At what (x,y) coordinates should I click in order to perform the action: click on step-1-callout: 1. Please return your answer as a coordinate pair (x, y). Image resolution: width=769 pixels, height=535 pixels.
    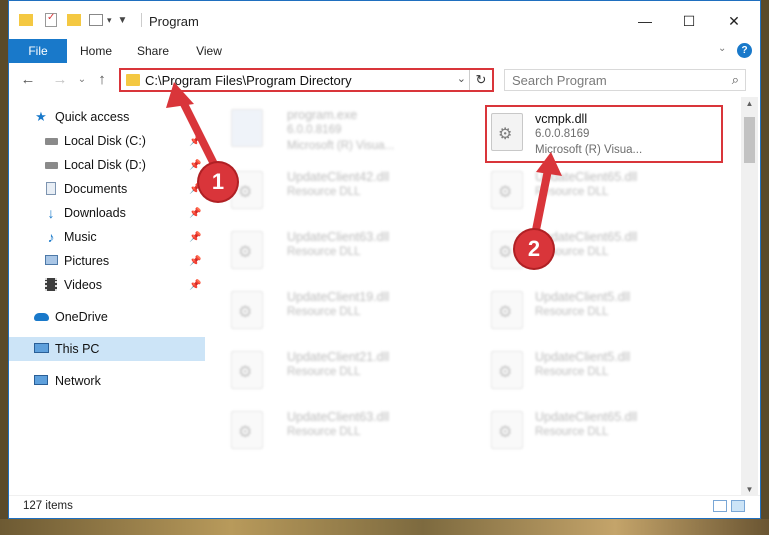
    Looking at the image, I should click on (218, 182).